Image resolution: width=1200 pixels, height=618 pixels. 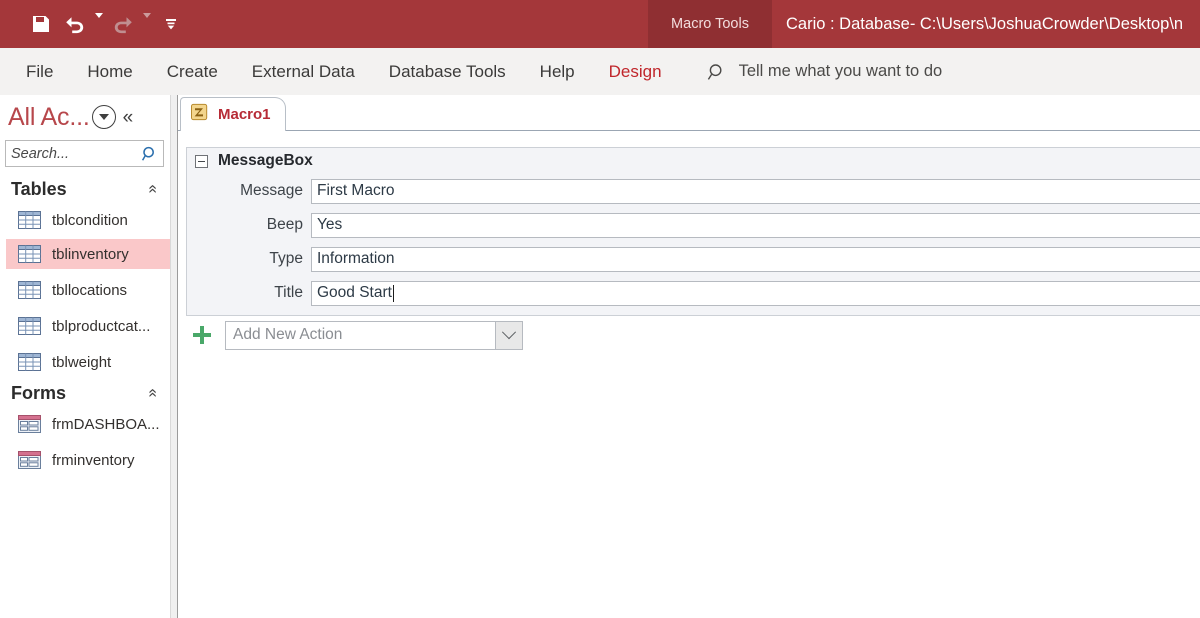 What do you see at coordinates (693, 161) in the screenshot?
I see `macro-action-block-header: MessageBox` at bounding box center [693, 161].